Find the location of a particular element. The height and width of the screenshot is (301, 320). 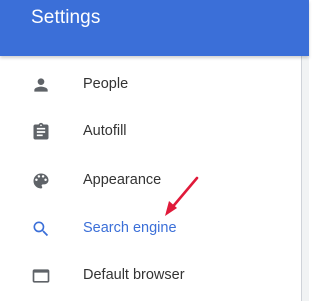

browser-window-icon is located at coordinates (41, 276).